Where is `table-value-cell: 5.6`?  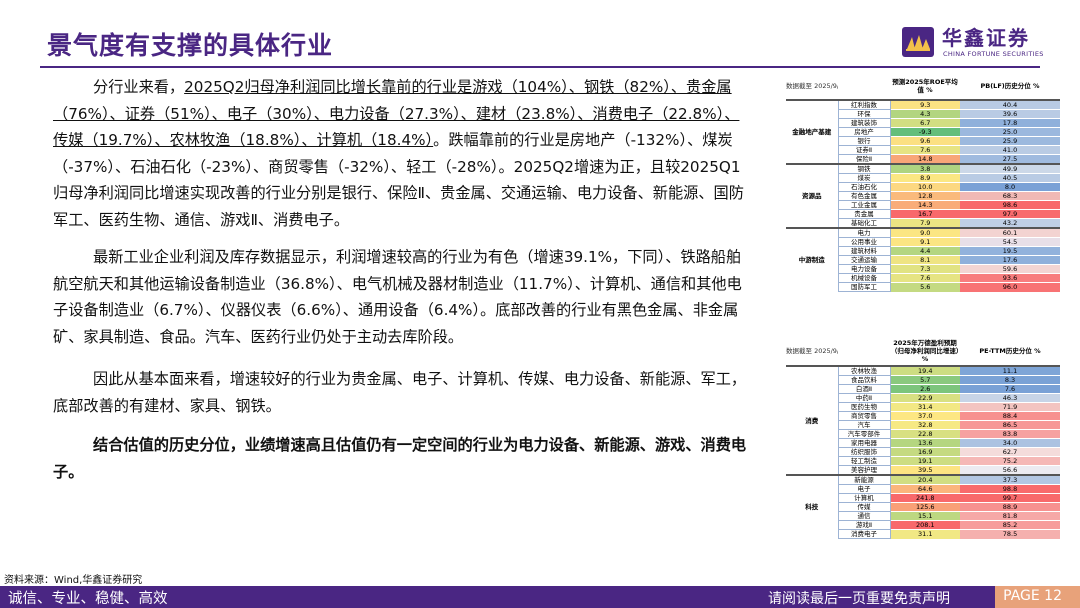 table-value-cell: 5.6 is located at coordinates (925, 287).